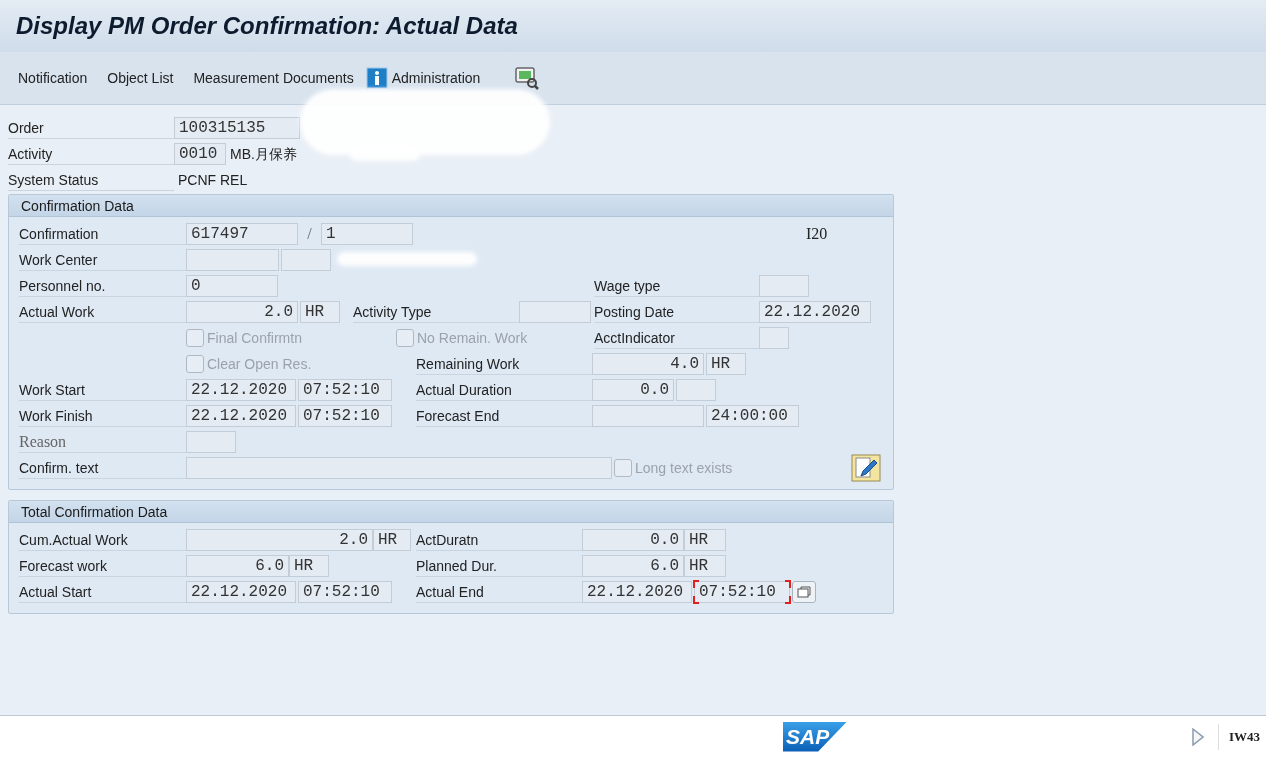  Describe the element at coordinates (1245, 736) in the screenshot. I see `transaction-code: IW43` at that location.